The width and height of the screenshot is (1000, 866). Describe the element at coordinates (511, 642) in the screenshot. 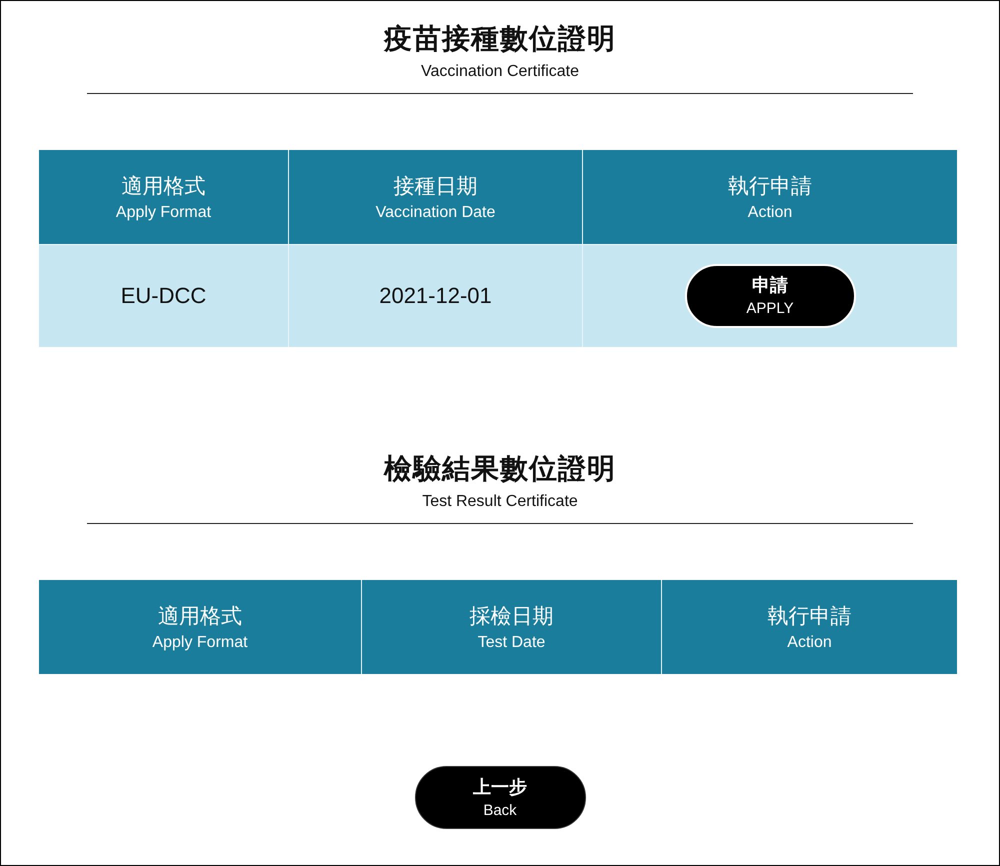

I see `column-subtitle: Test Date` at that location.